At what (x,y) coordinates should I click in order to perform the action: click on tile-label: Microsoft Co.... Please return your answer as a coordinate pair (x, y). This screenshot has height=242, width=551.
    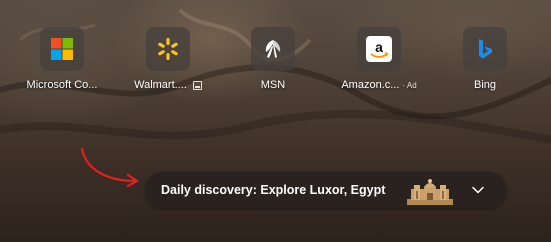
    Looking at the image, I should click on (62, 85).